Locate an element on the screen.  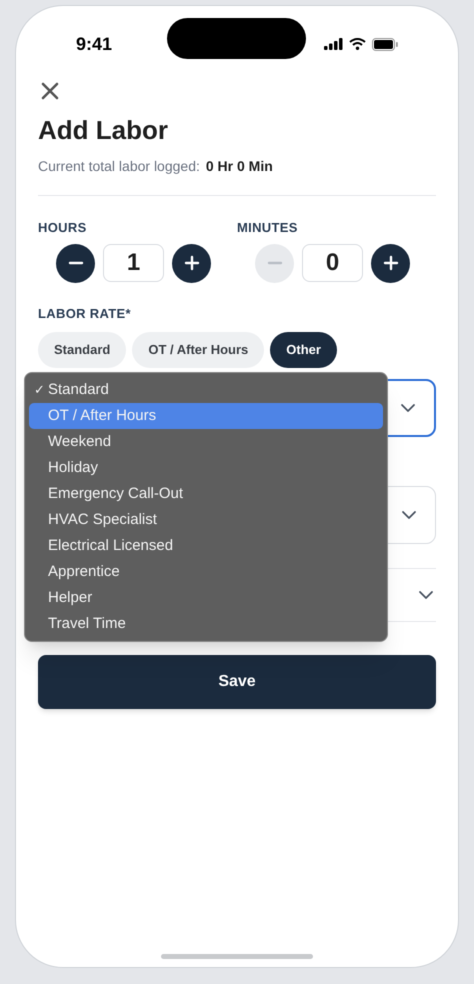
labor-rate-label: LABOR RATE* is located at coordinates (85, 313).